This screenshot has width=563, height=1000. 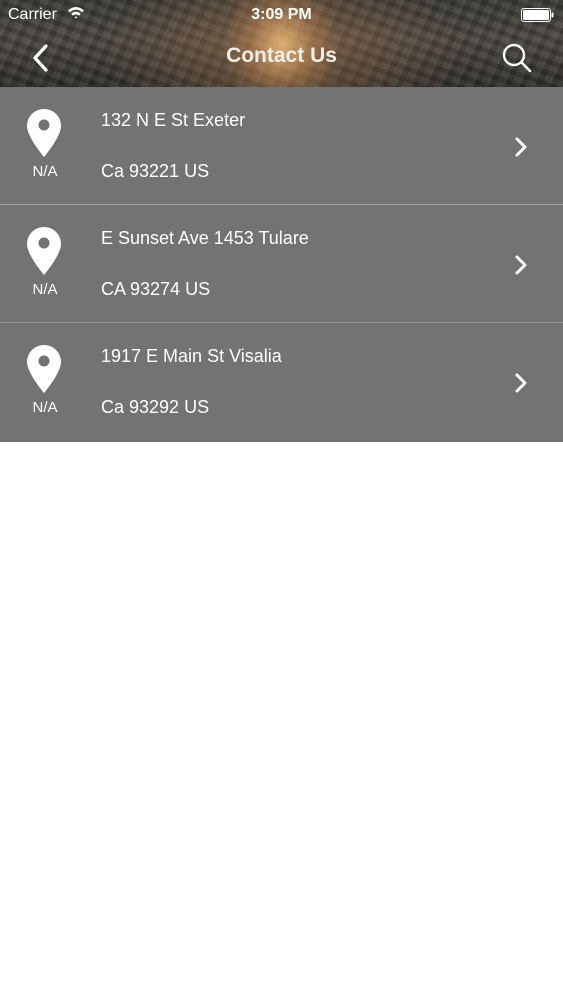 I want to click on location-row: N/A 132 N E St Exeter Ca 93221 US, so click(x=281, y=146).